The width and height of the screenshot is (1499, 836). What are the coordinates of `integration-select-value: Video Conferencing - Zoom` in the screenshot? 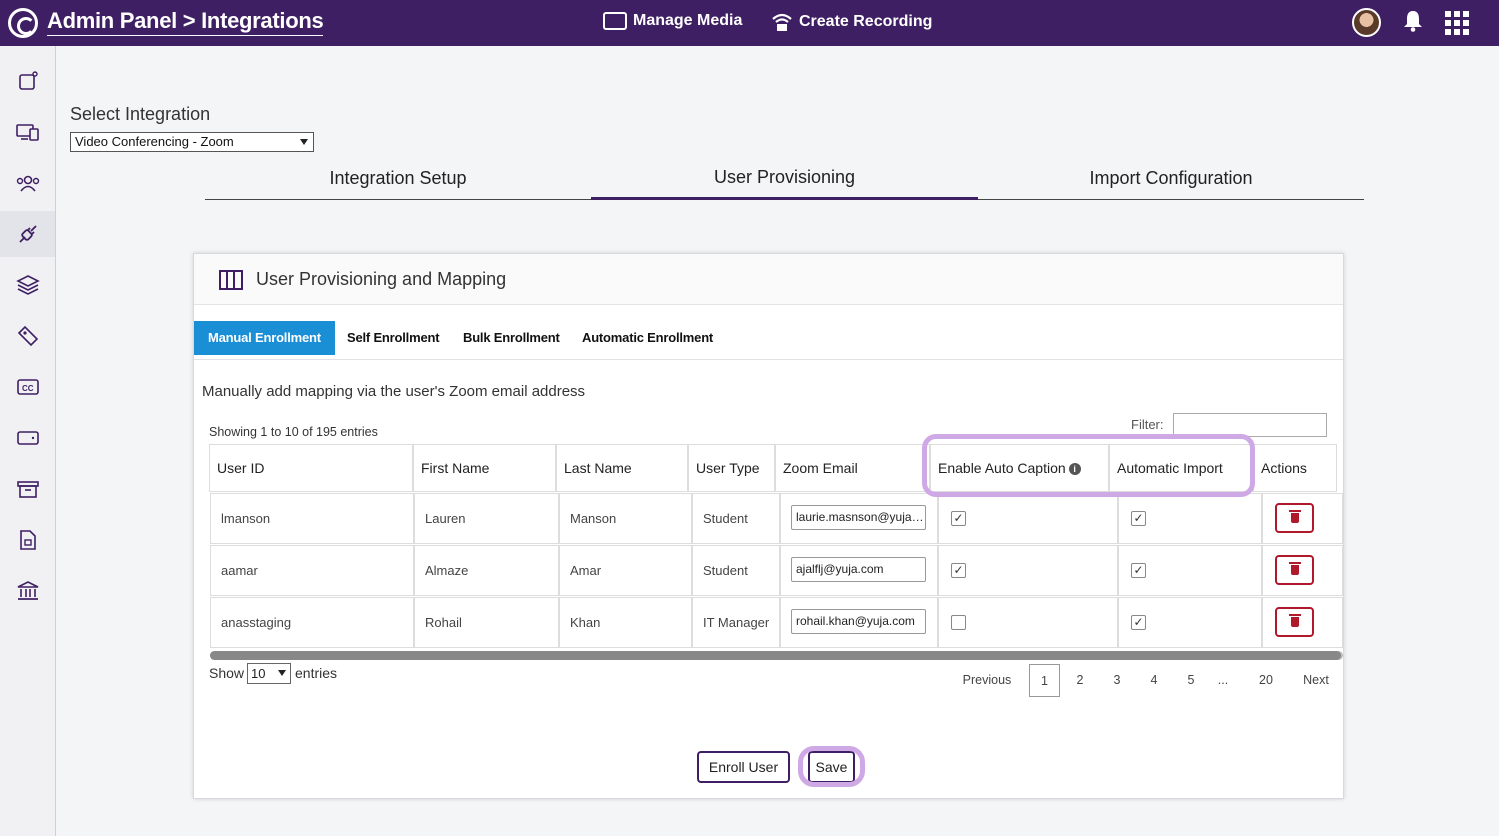 It's located at (154, 141).